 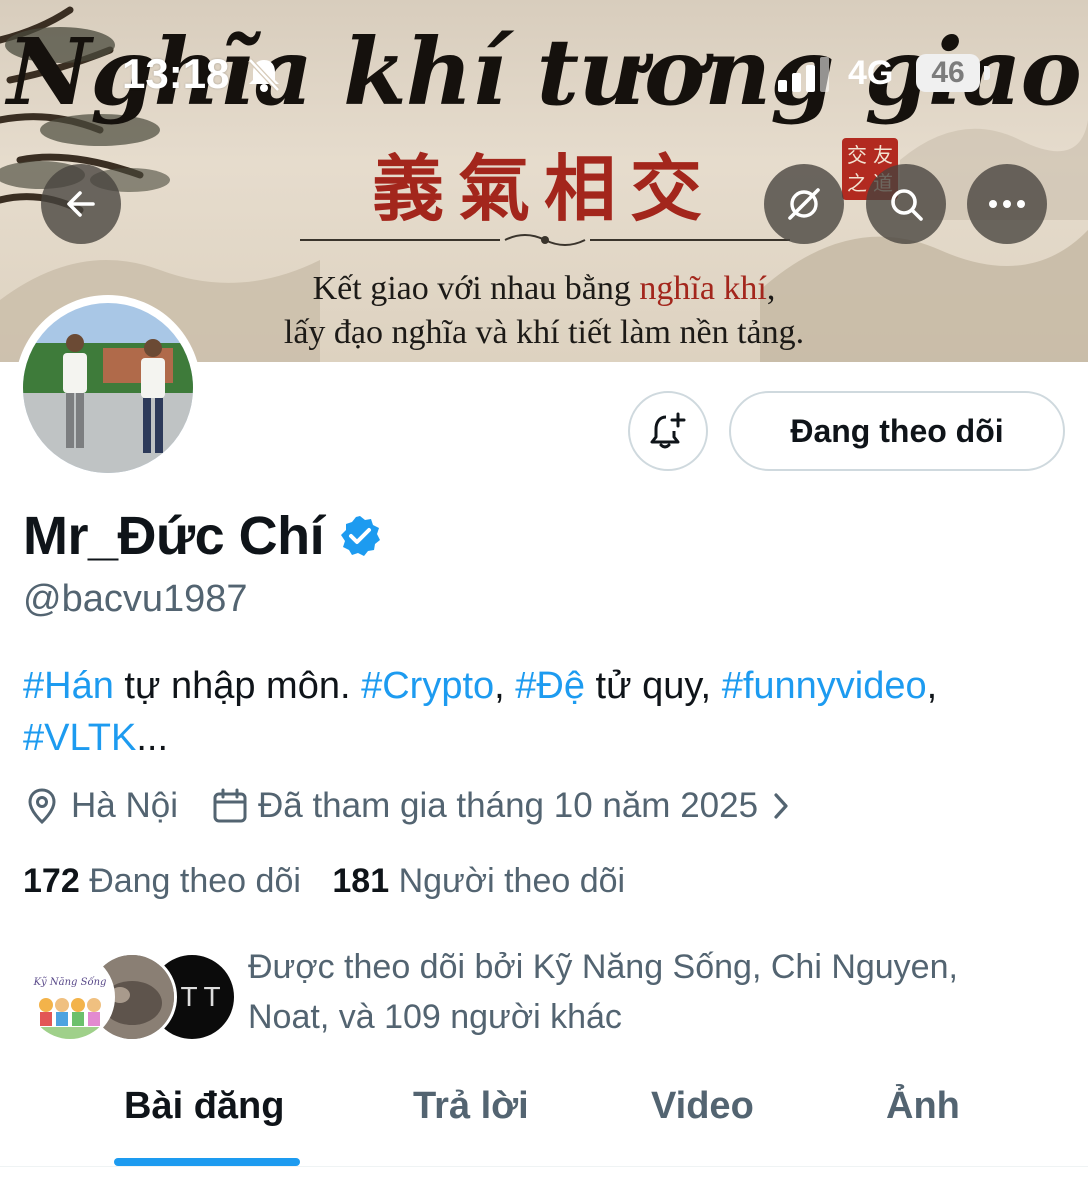 I want to click on follower-avatar: Kỹ Năng Sống, so click(x=70, y=997).